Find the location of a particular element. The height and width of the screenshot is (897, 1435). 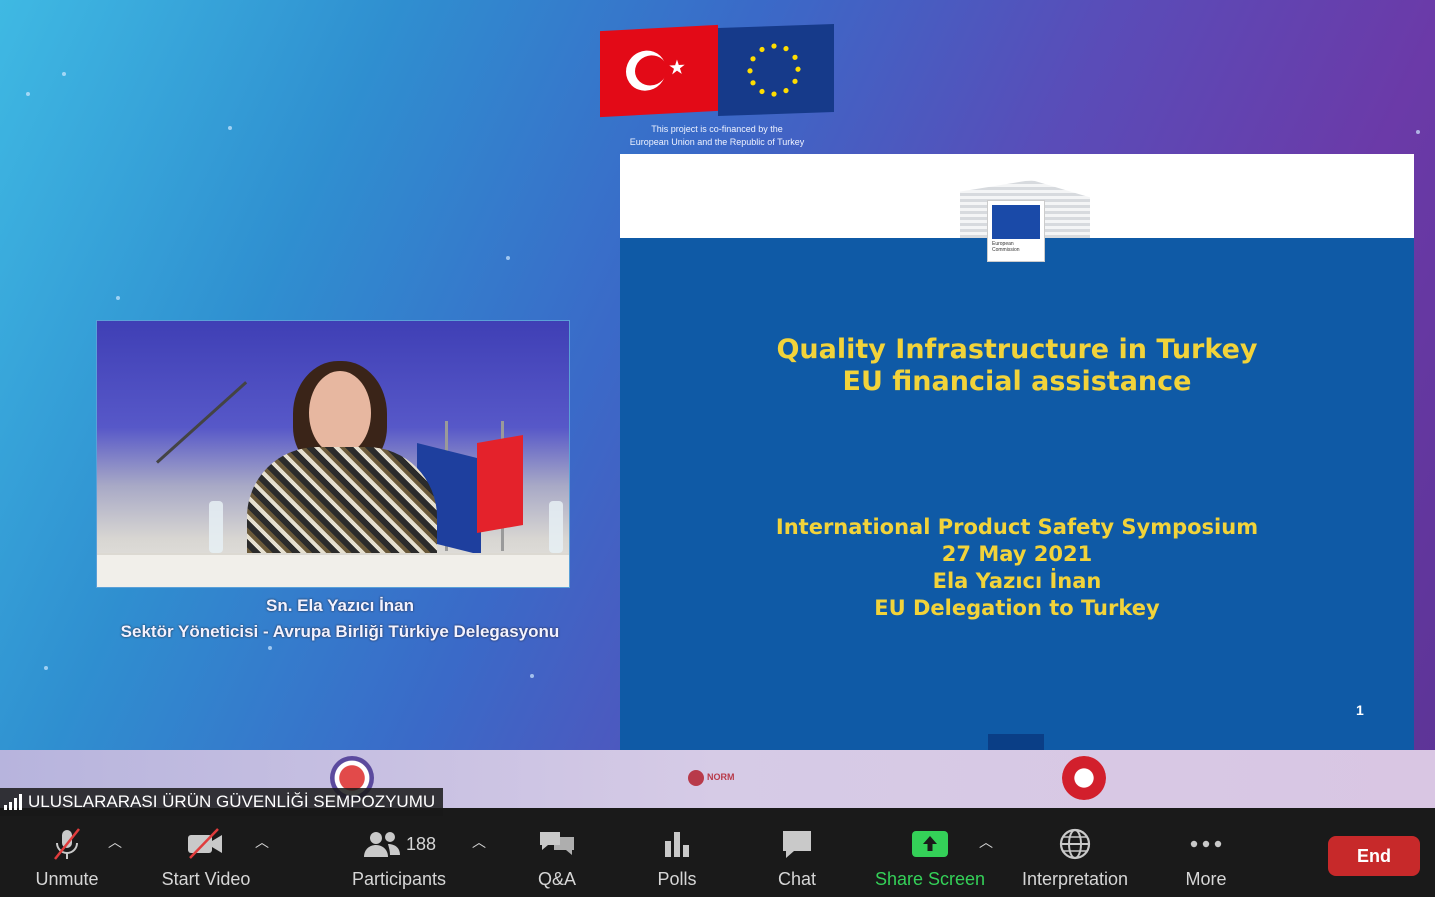

video-camera-off-icon is located at coordinates (206, 844).